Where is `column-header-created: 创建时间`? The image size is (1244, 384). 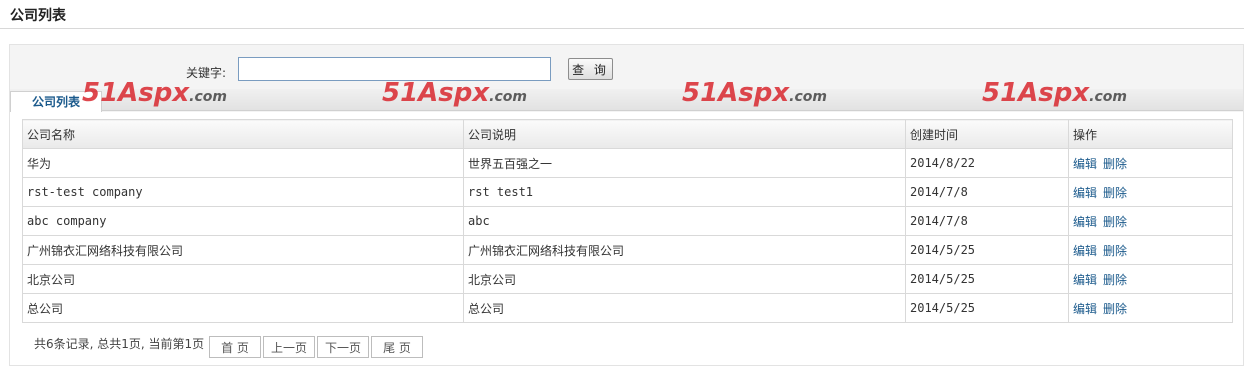 column-header-created: 创建时间 is located at coordinates (987, 134).